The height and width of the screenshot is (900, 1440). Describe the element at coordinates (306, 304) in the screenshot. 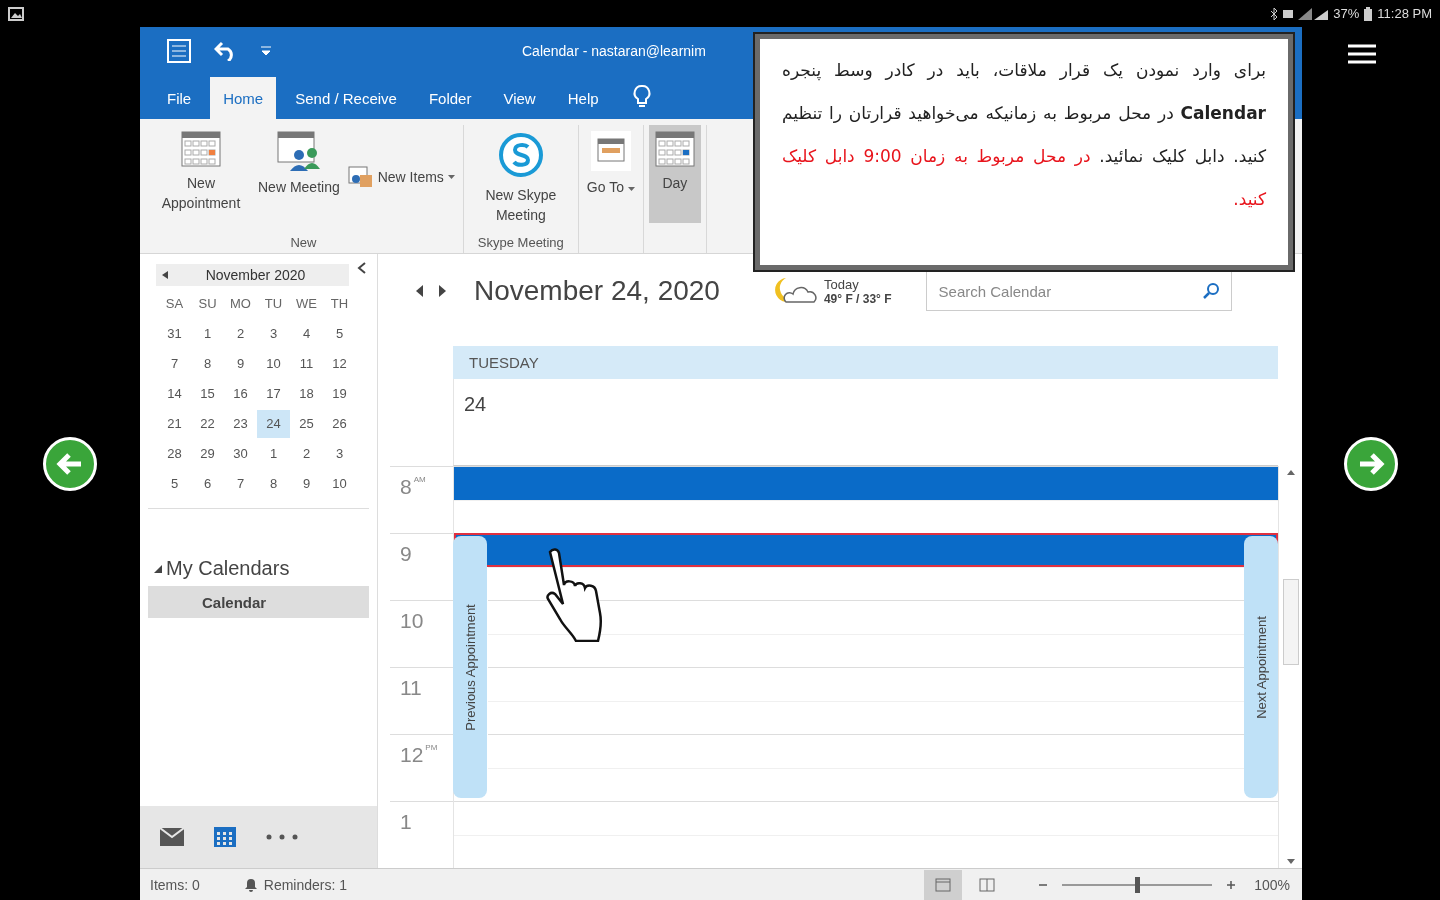

I see `weekday-label: WE` at that location.